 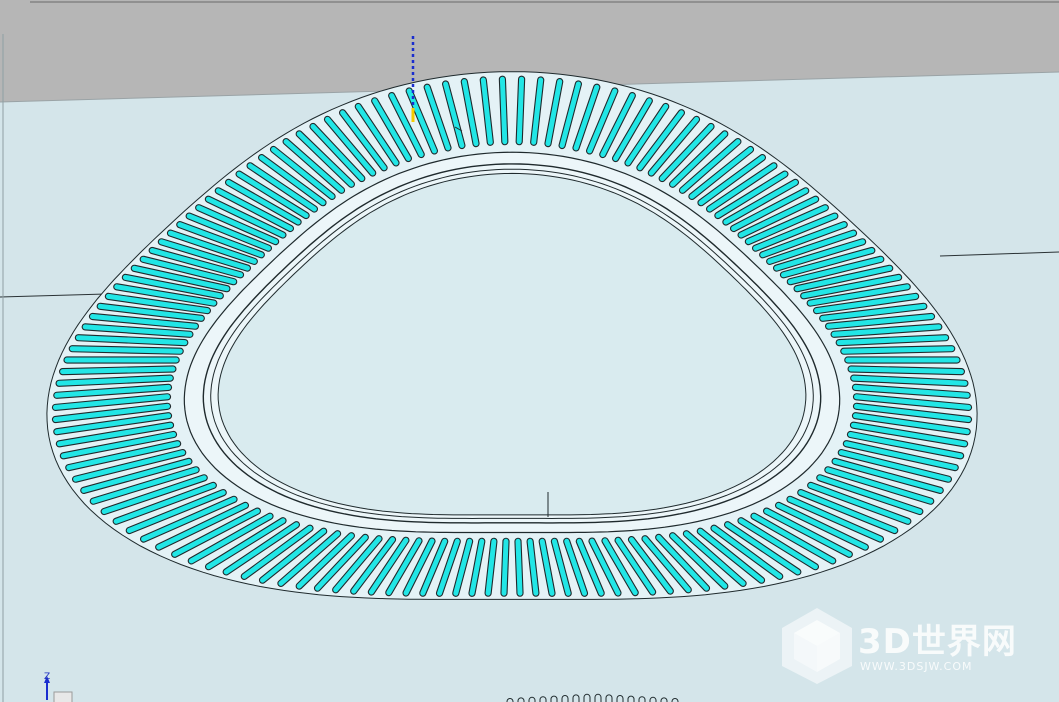 I want to click on z-axis-label: Z, so click(x=47, y=677).